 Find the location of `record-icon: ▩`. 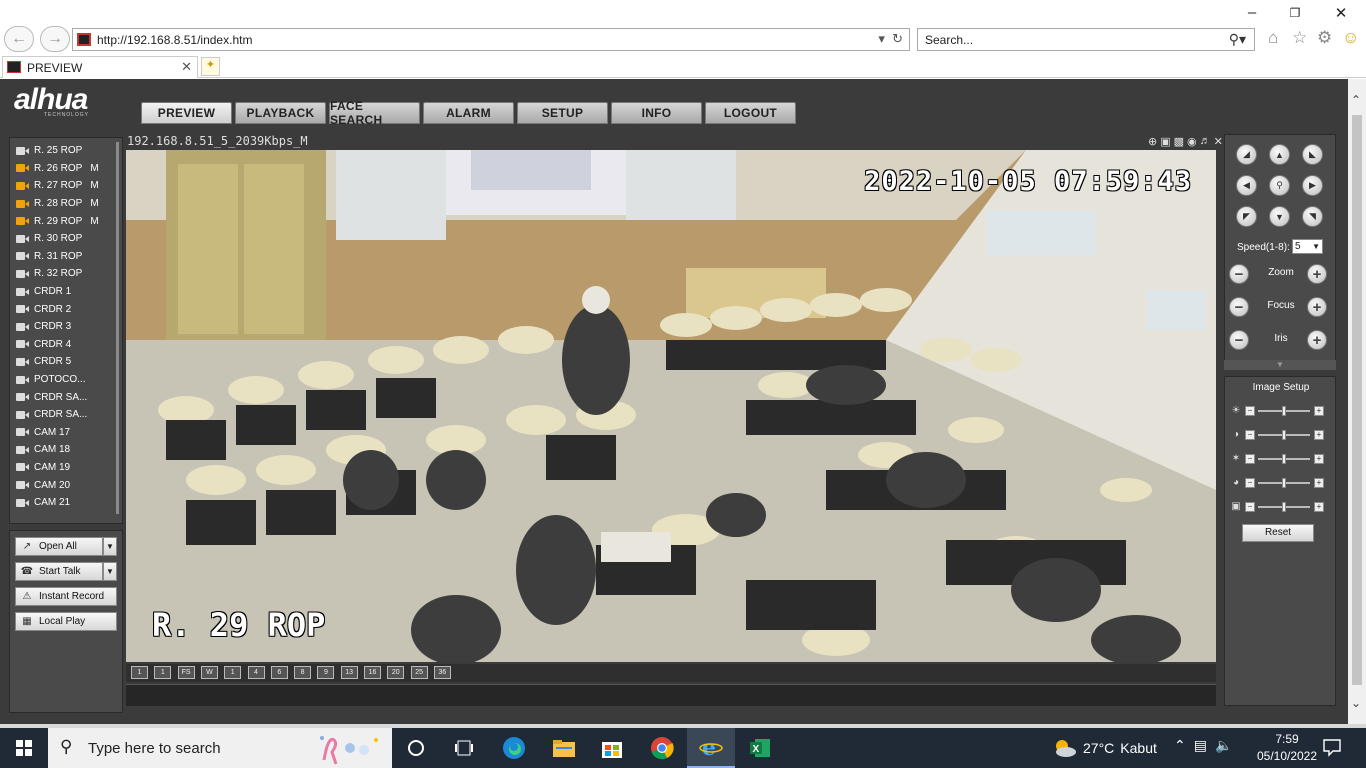

record-icon: ▩ is located at coordinates (1179, 141).